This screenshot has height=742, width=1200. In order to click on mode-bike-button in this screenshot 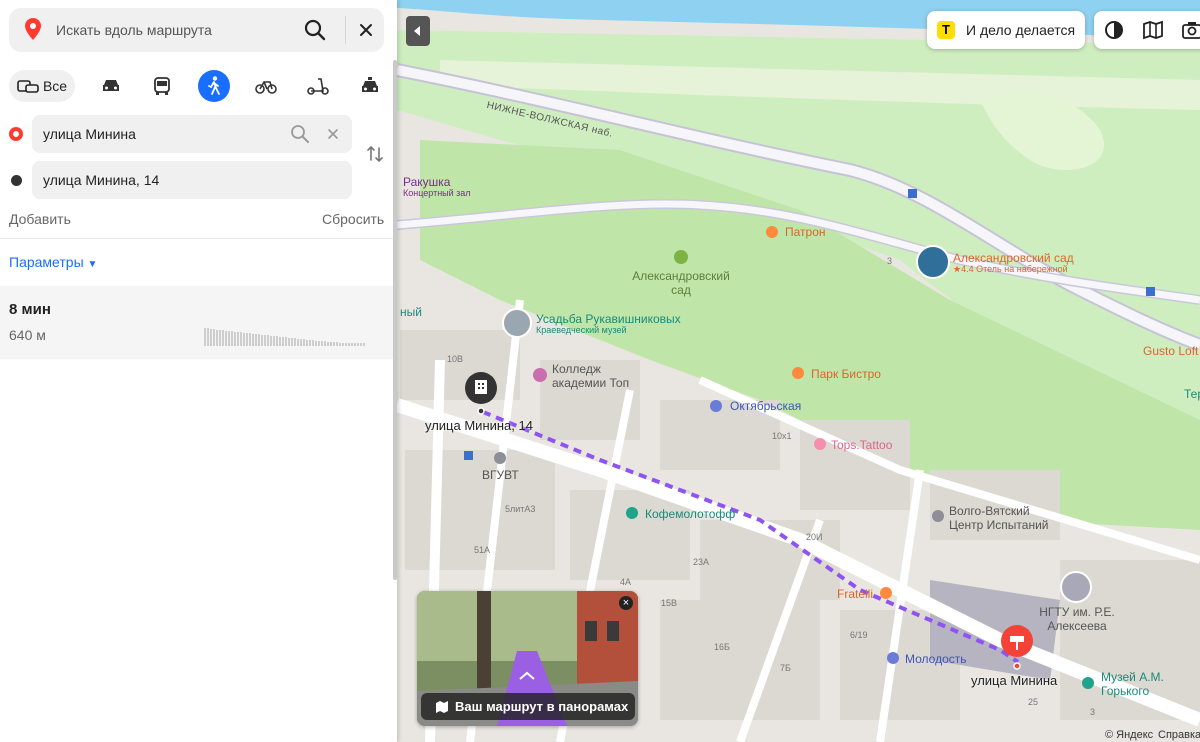, I will do `click(266, 86)`.